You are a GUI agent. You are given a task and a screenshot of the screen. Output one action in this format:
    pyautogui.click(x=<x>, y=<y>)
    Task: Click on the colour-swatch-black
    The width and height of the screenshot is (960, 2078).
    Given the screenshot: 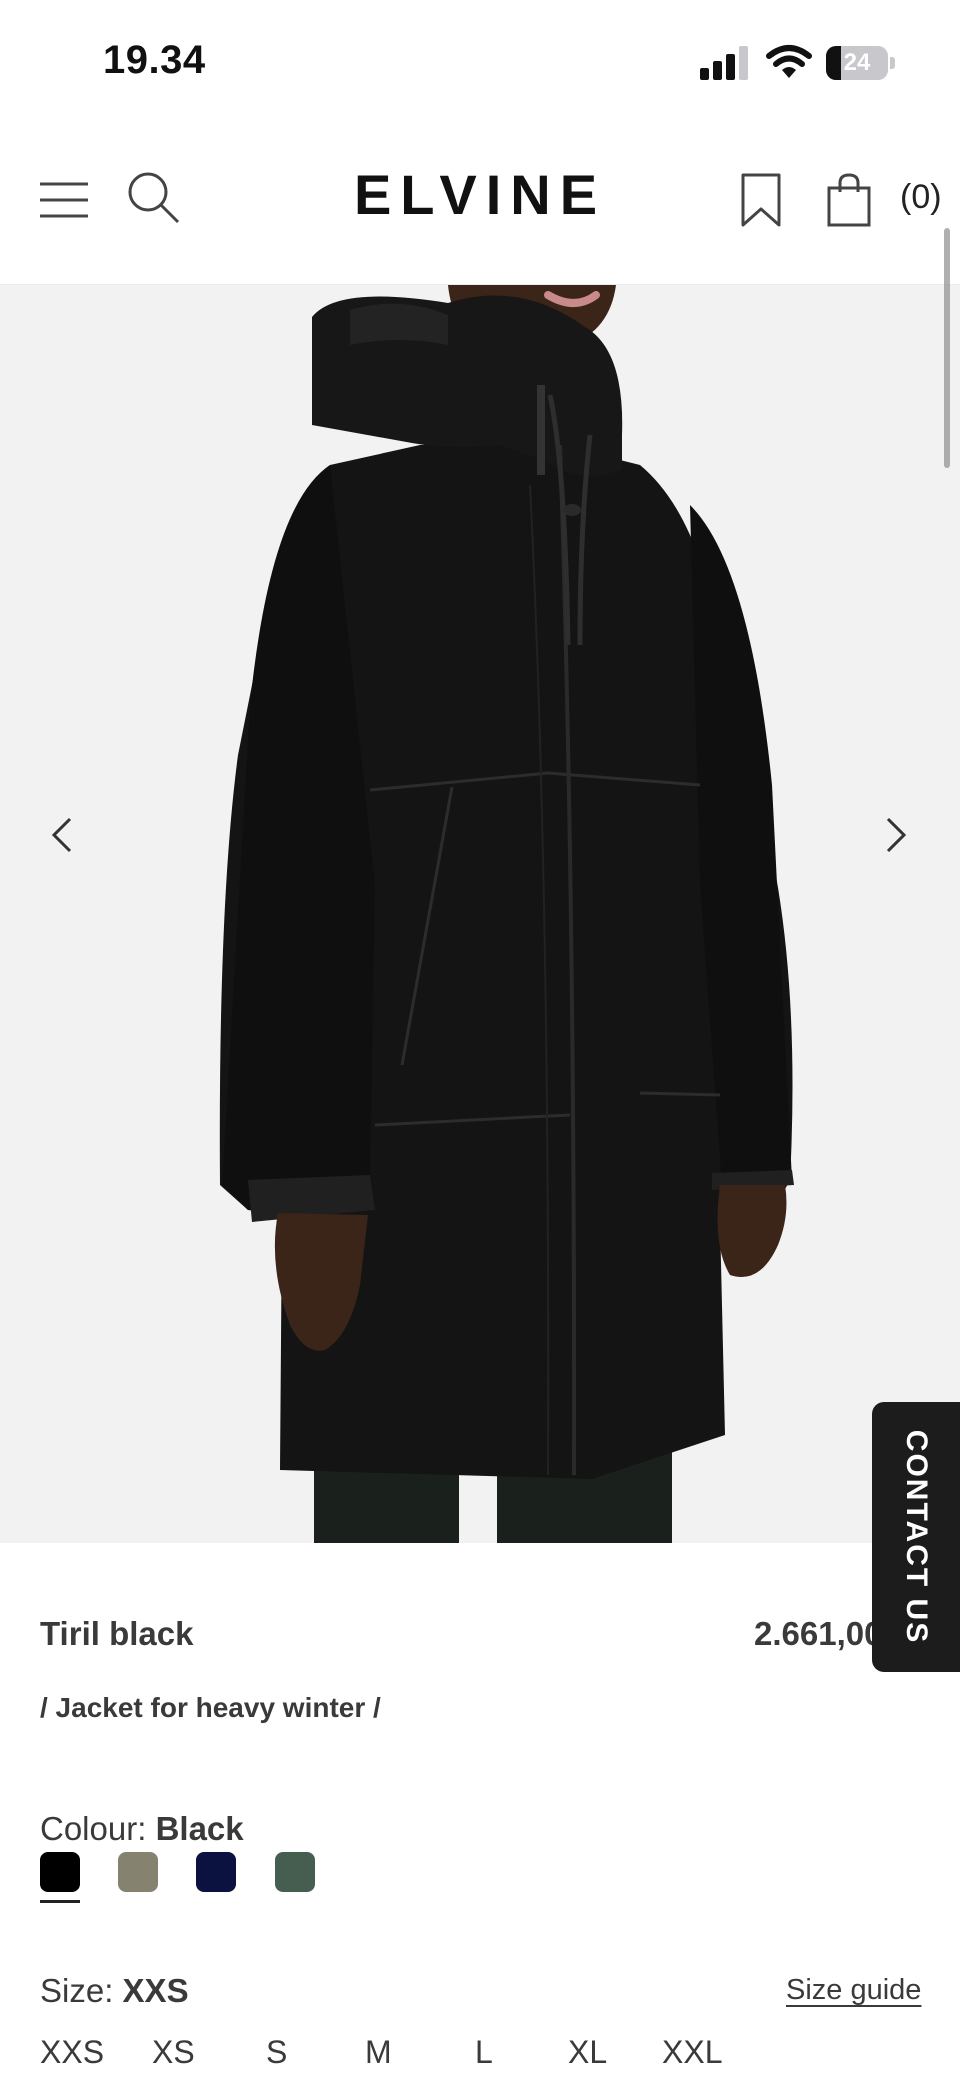 What is the action you would take?
    pyautogui.click(x=60, y=1872)
    